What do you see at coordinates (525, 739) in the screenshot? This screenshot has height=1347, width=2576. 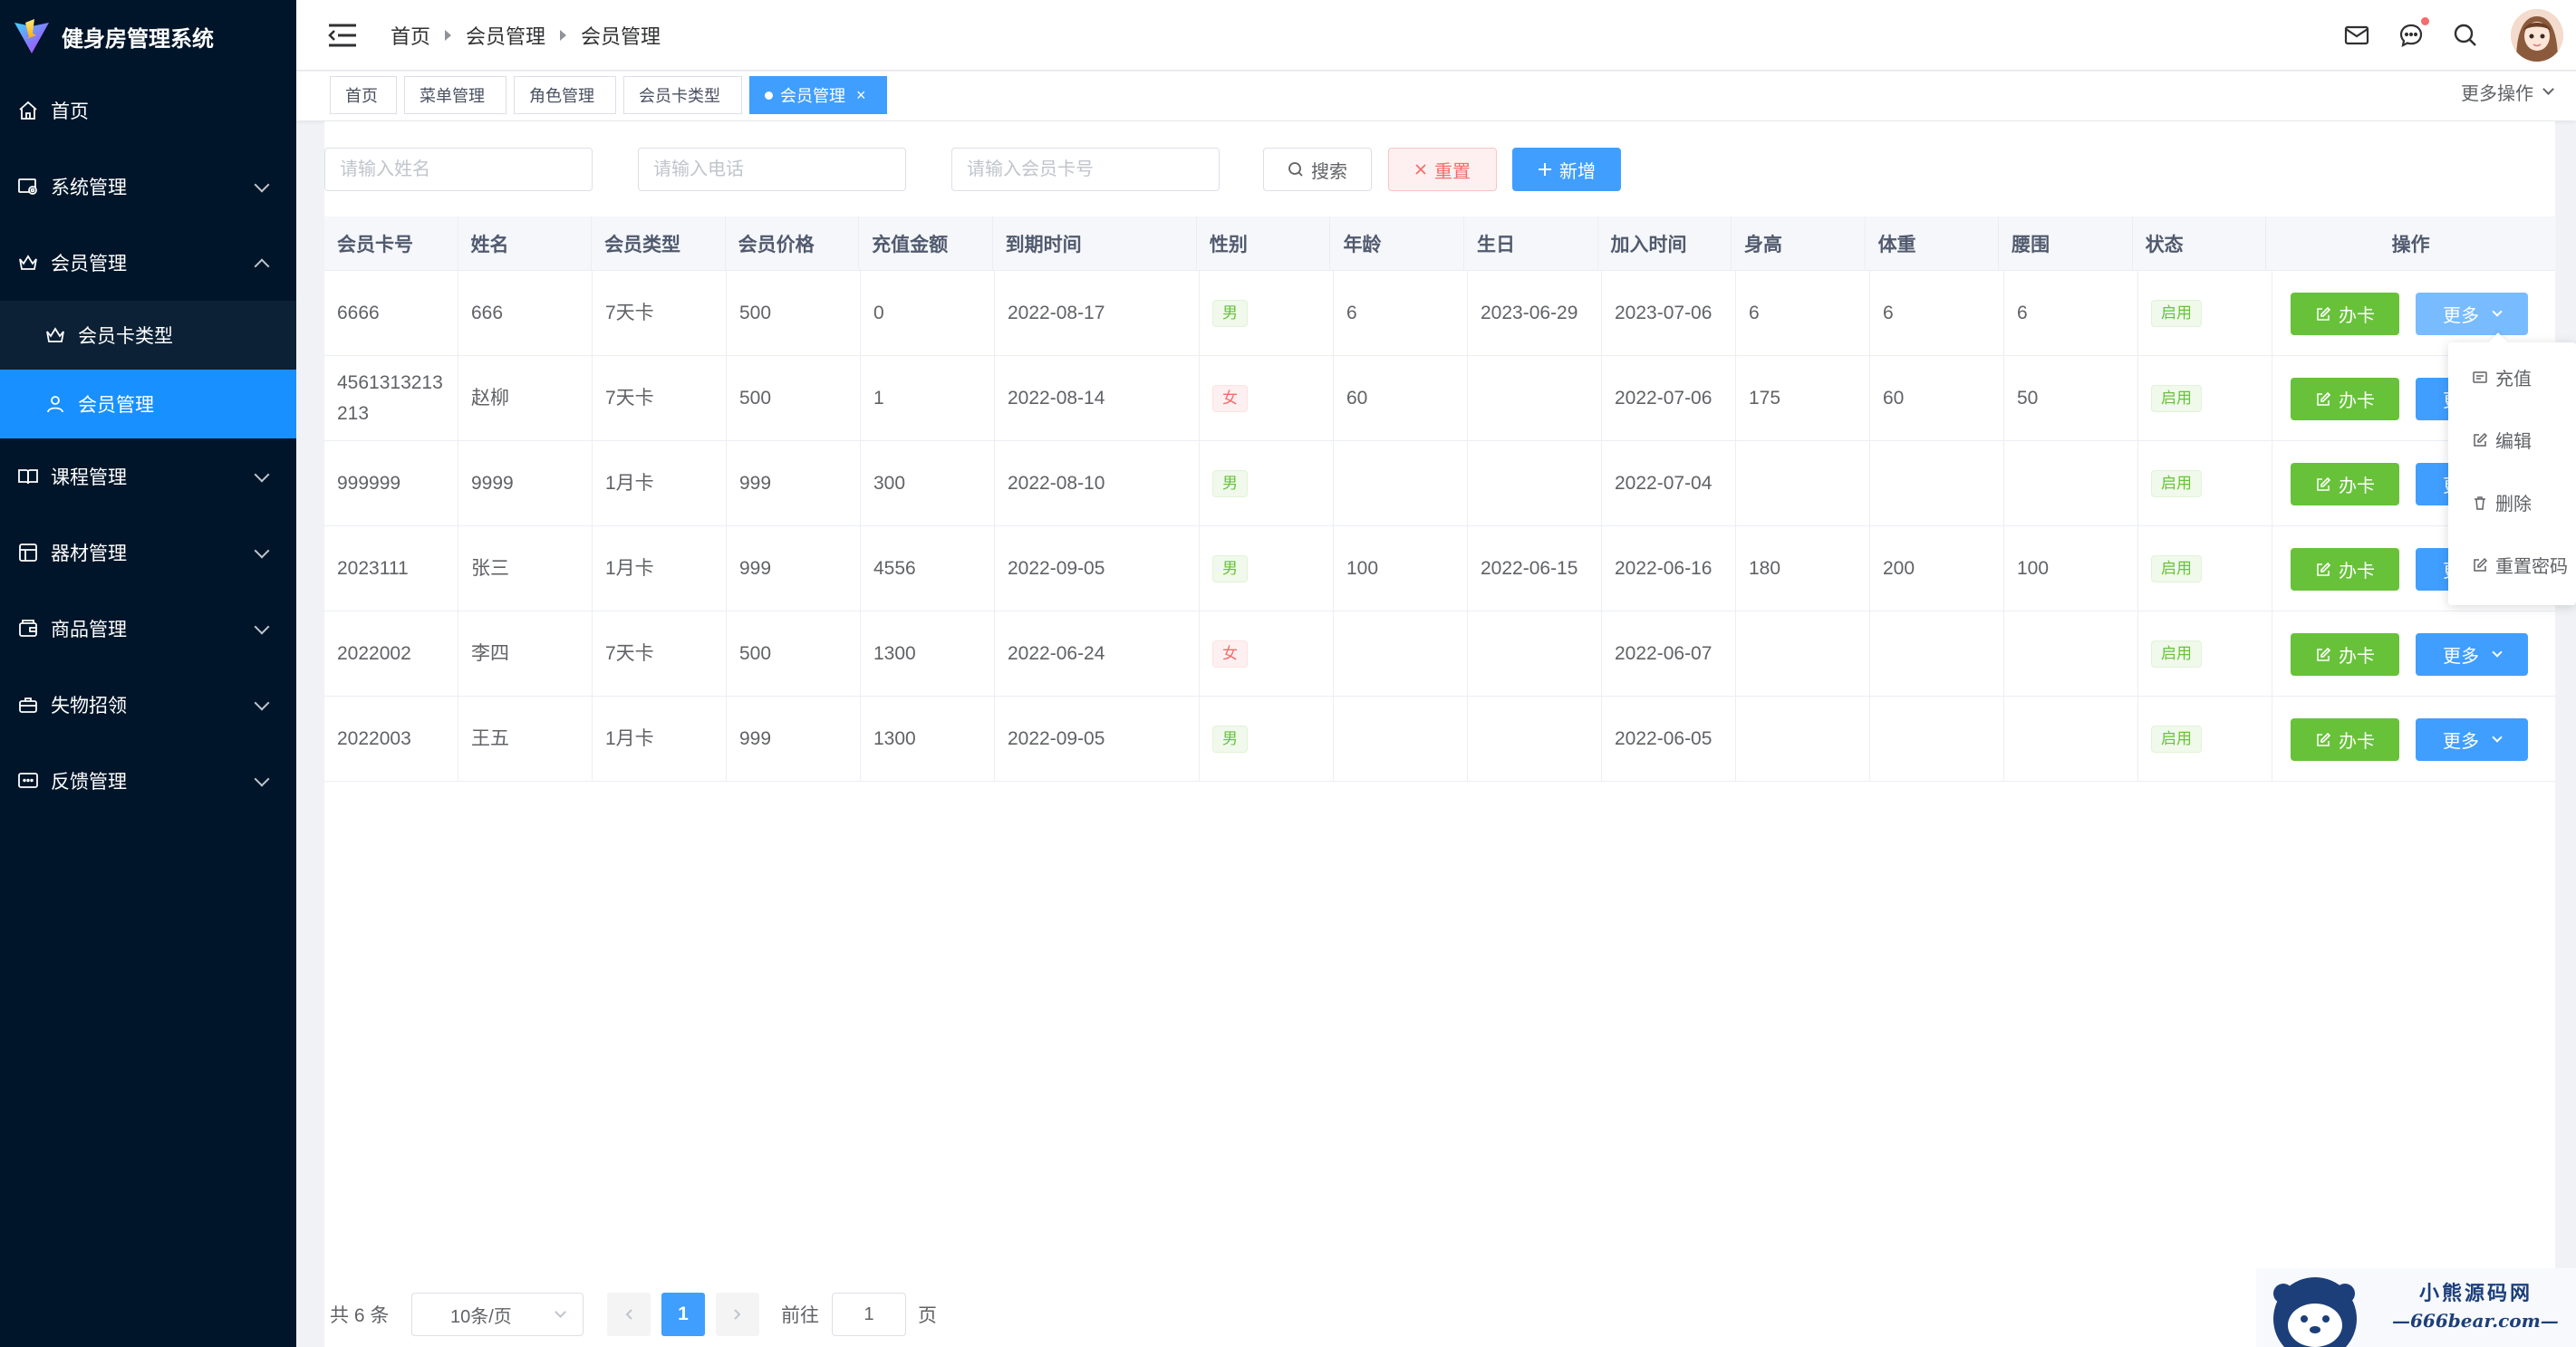 I see `table-cell: 王五` at bounding box center [525, 739].